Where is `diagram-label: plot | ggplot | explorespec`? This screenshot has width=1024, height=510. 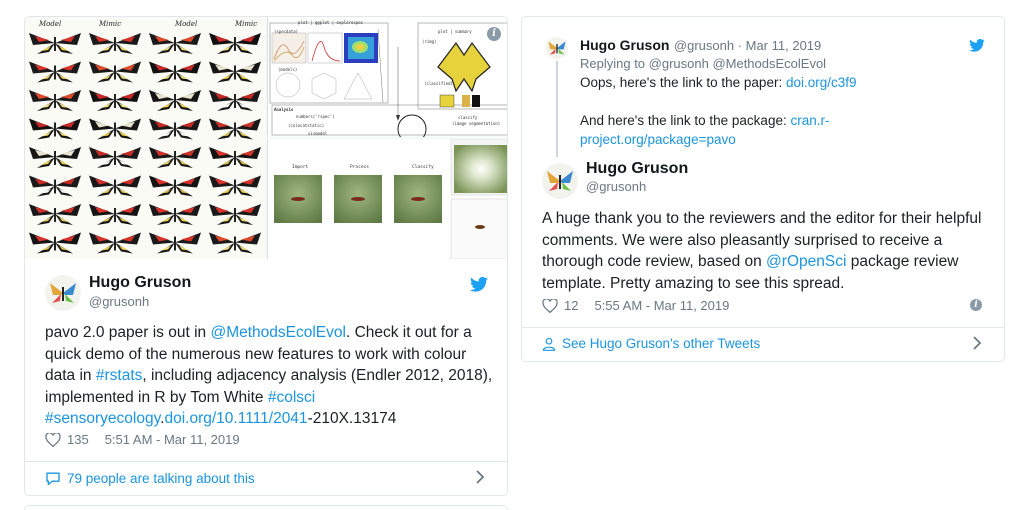
diagram-label: plot | ggplot | explorespec is located at coordinates (331, 22).